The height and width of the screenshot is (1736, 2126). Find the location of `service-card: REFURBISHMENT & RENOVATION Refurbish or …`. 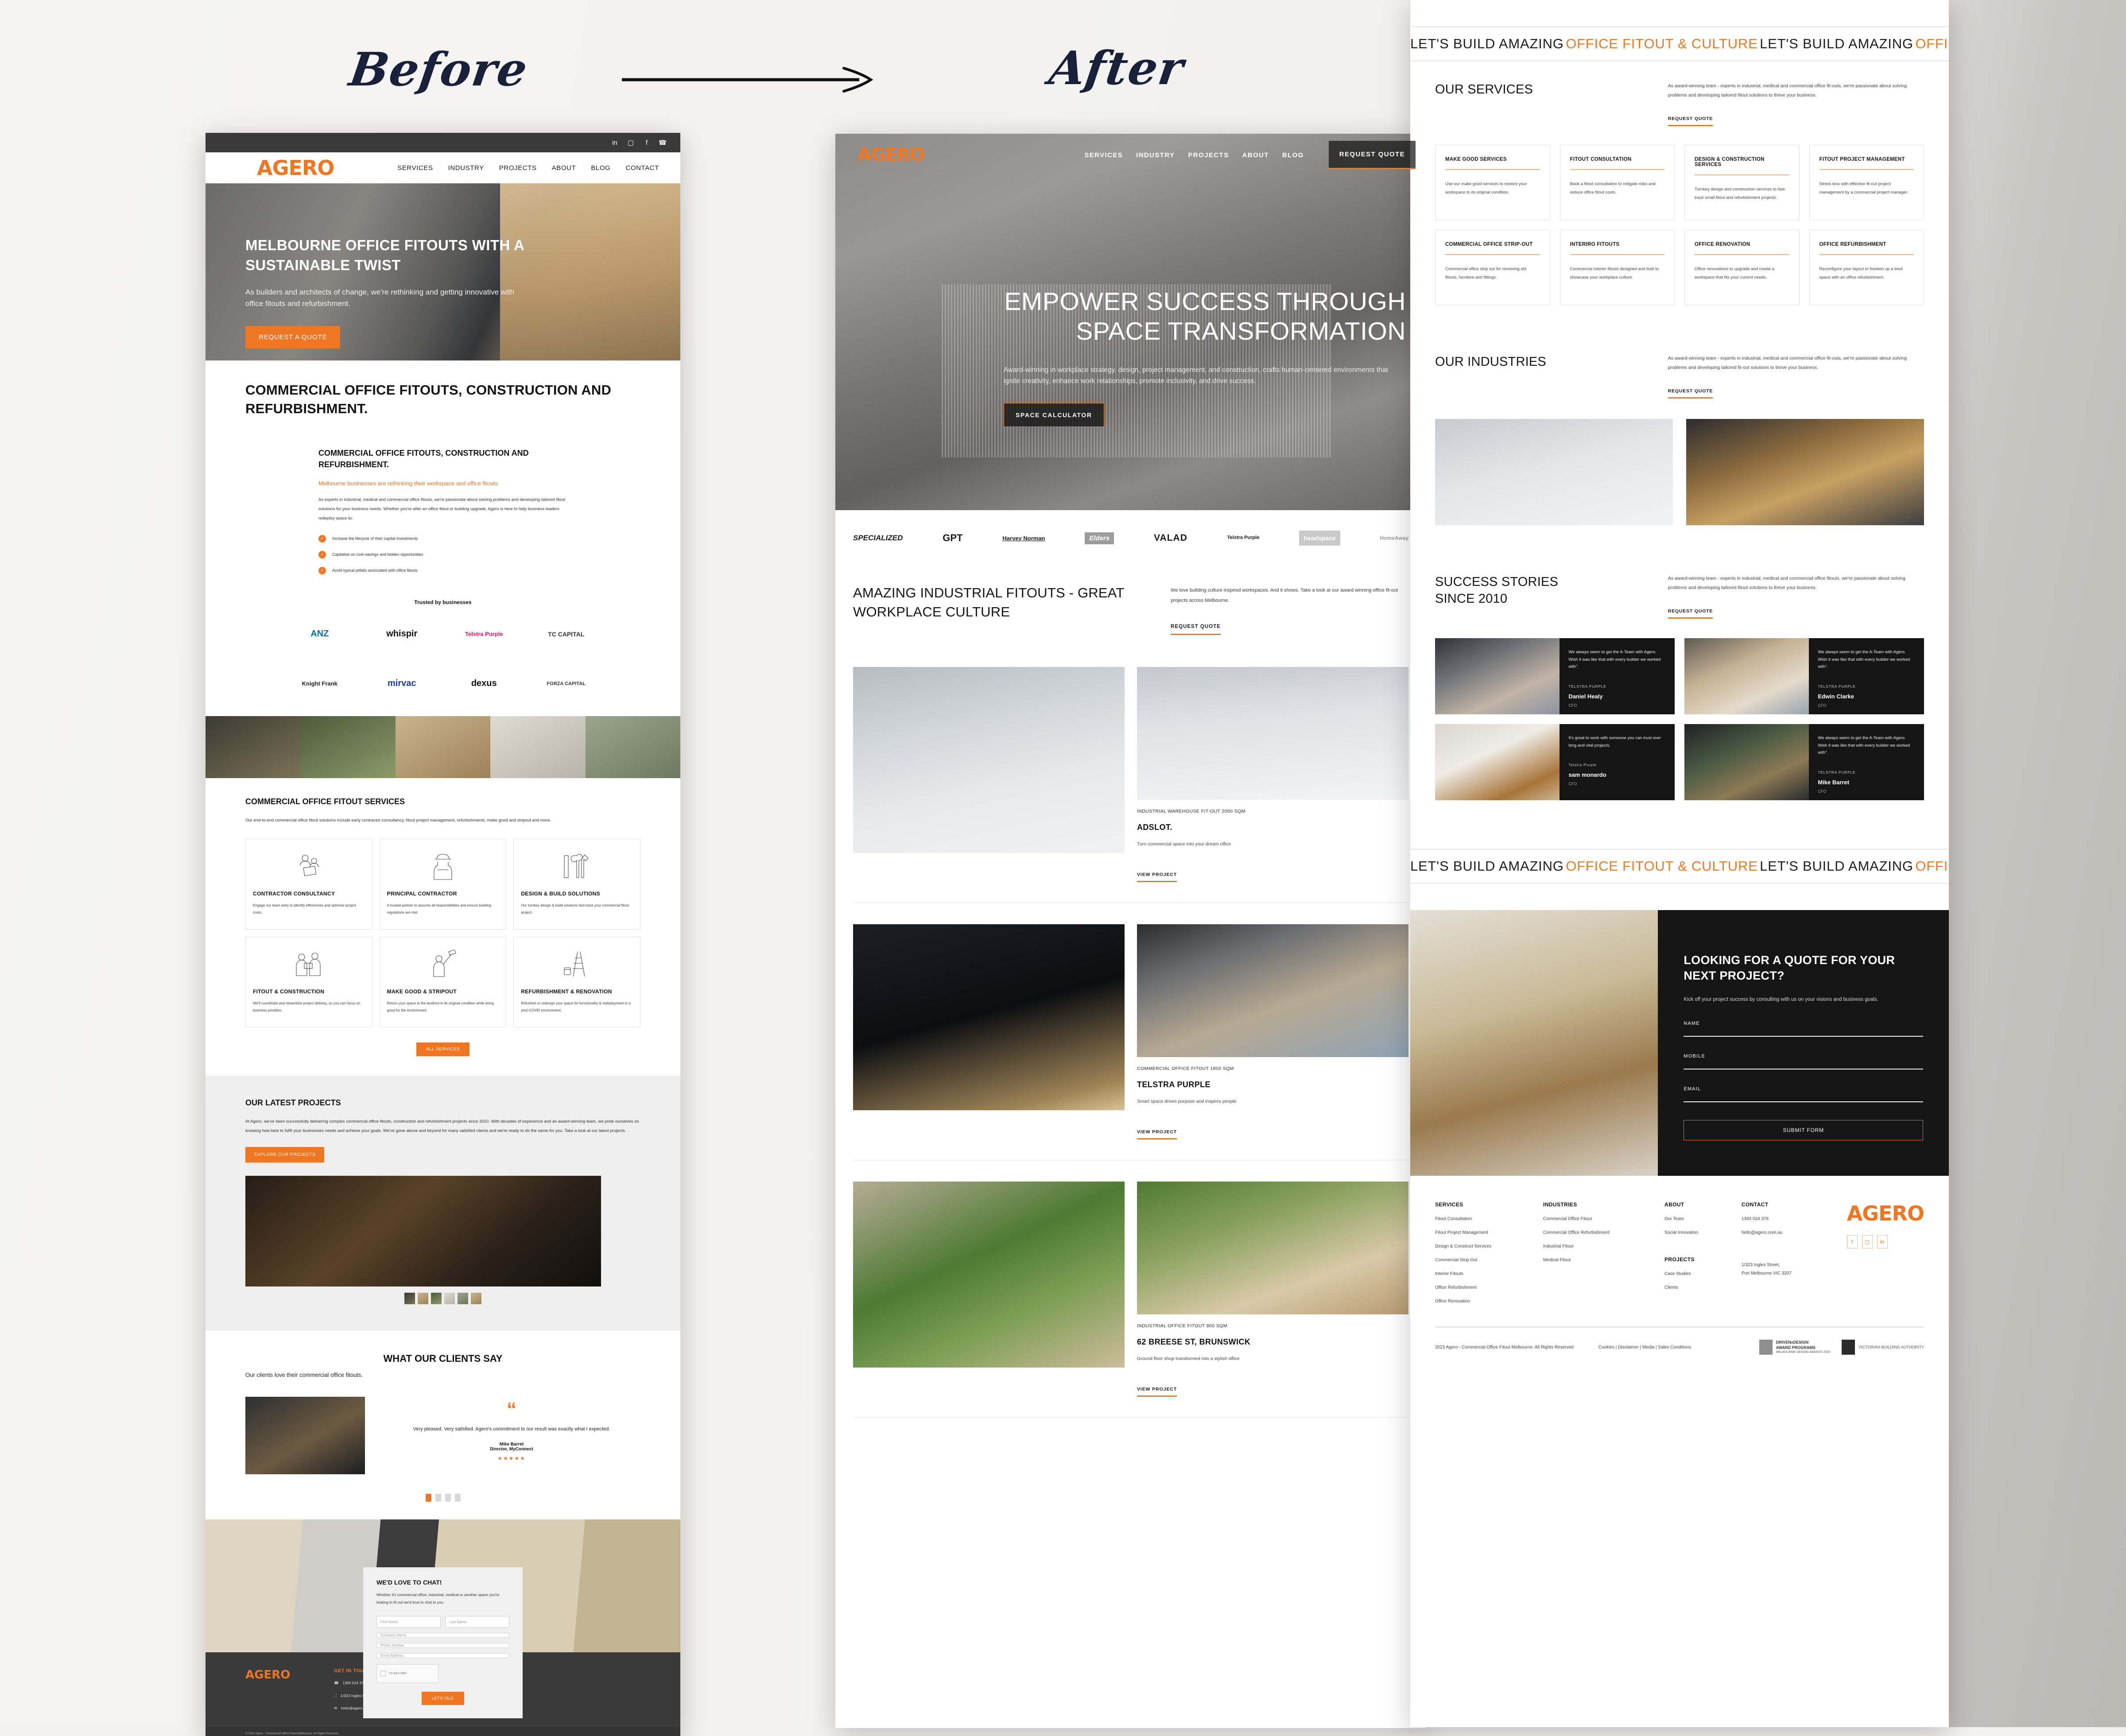

service-card: REFURBISHMENT & RENOVATION Refurbish or … is located at coordinates (576, 981).